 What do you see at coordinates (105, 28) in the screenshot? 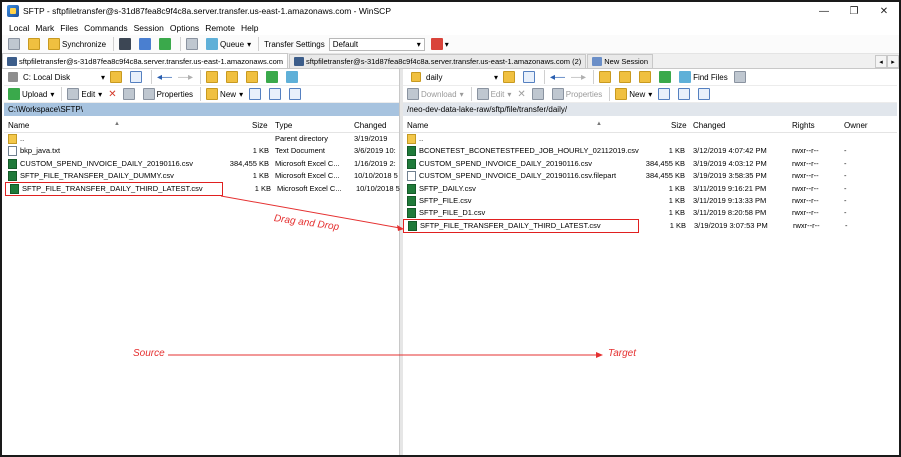
I see `menu-commands: Commands` at bounding box center [105, 28].